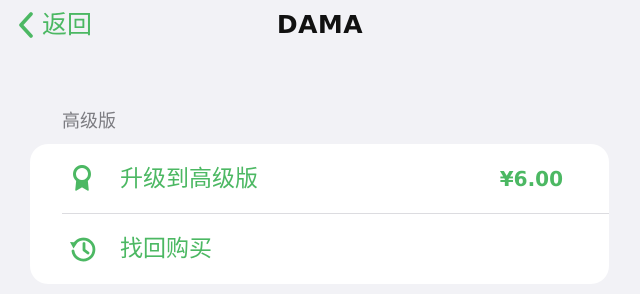  I want to click on page-title: DAMA, so click(320, 24).